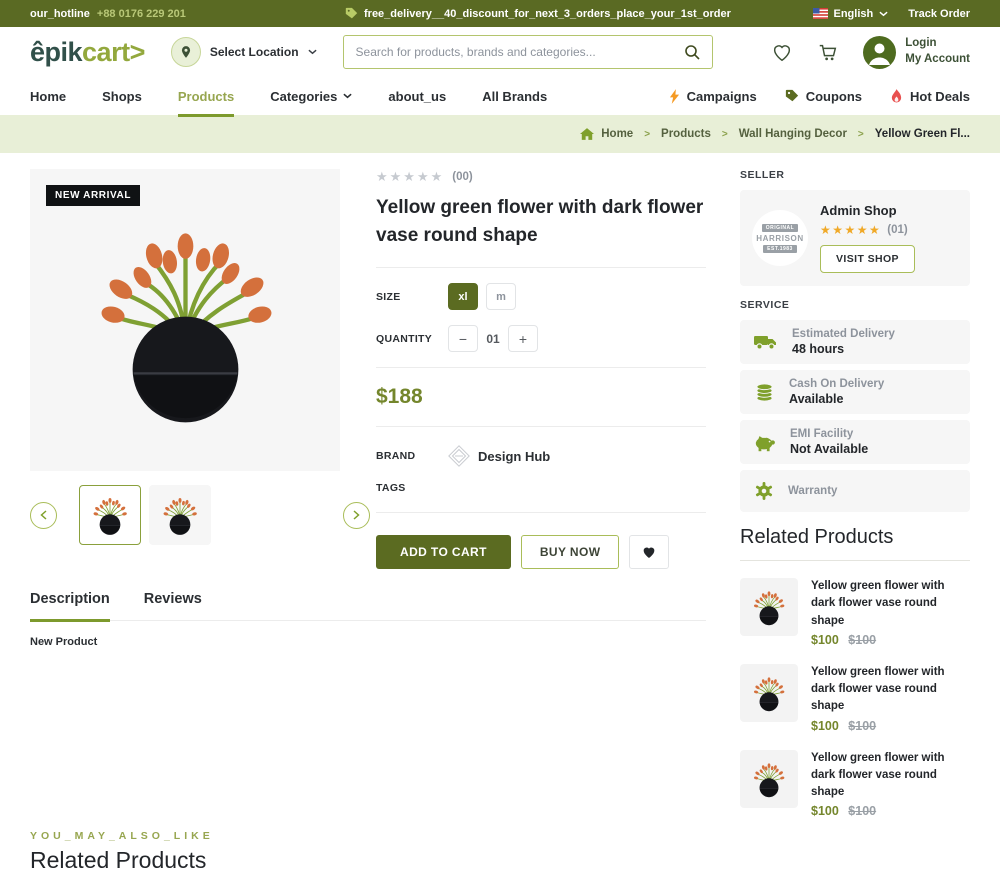 This screenshot has width=1000, height=873. I want to click on nav-item-products: Products, so click(206, 98).